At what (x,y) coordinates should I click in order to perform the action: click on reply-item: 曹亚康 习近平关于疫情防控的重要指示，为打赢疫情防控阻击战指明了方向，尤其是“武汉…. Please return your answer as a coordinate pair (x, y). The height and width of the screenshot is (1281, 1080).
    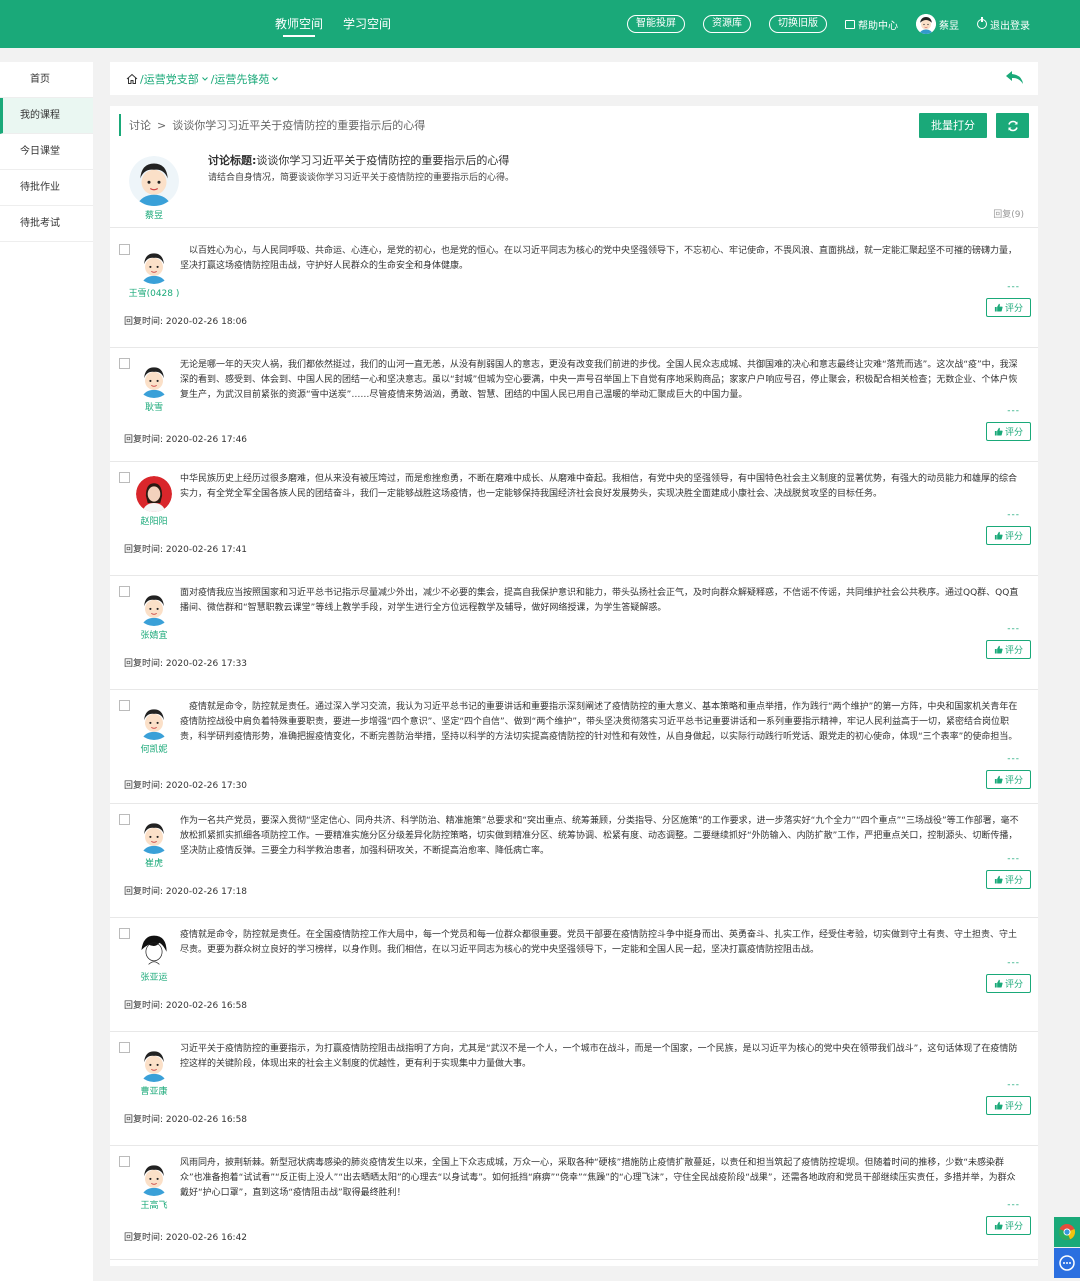
    Looking at the image, I should click on (574, 1089).